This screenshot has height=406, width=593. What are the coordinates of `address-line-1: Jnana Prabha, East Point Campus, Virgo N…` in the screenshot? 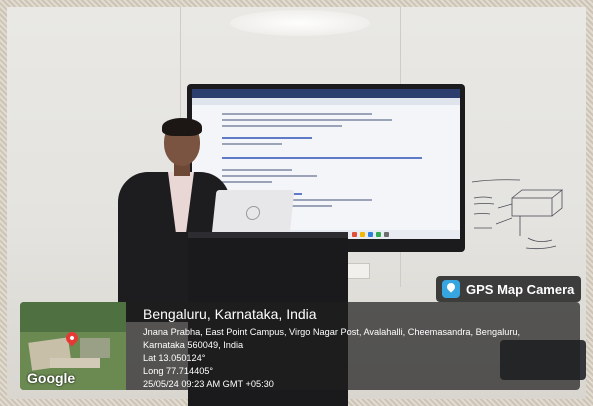 It's located at (332, 332).